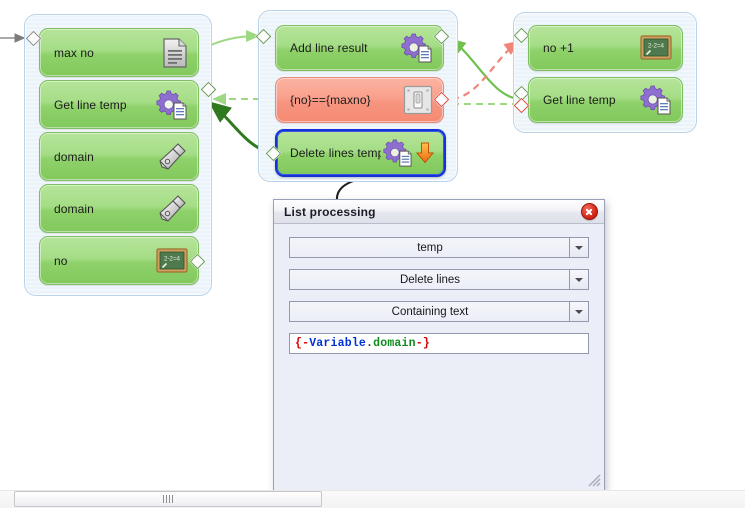 The image size is (745, 515). I want to click on grip-lines-icon, so click(168, 499).